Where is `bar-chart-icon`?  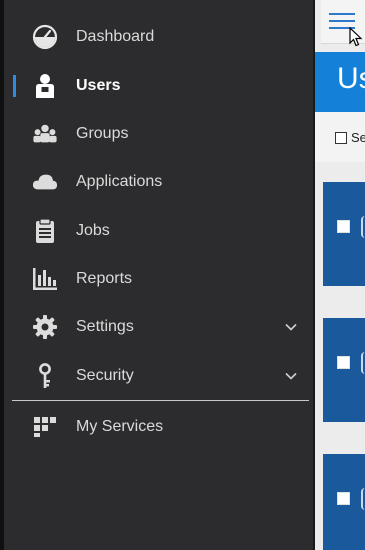
bar-chart-icon is located at coordinates (45, 279).